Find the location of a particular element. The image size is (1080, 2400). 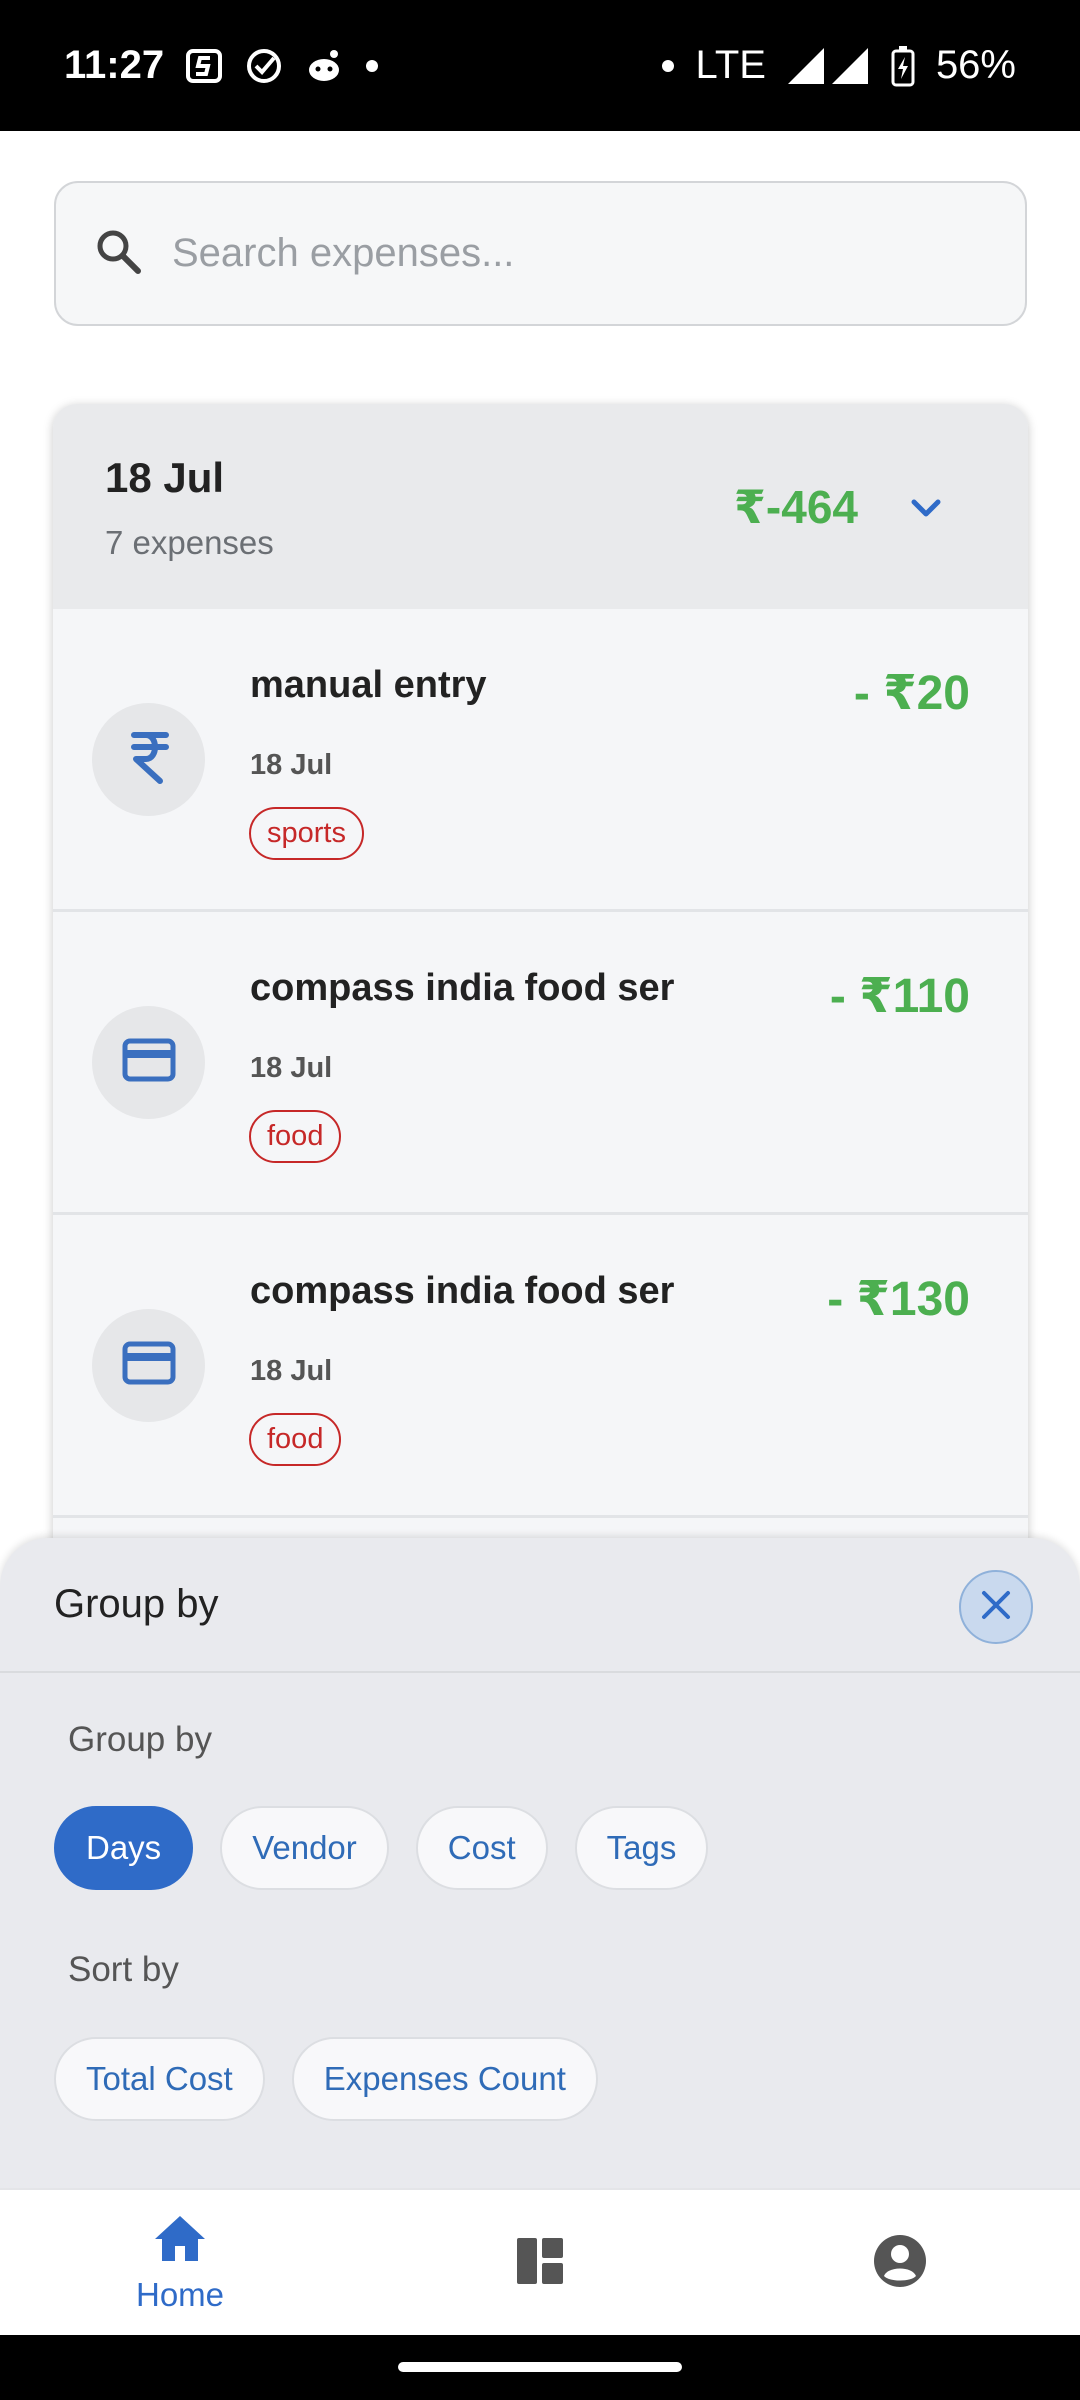

group-by-options: Days Vendor Cost Tags is located at coordinates (381, 1848).